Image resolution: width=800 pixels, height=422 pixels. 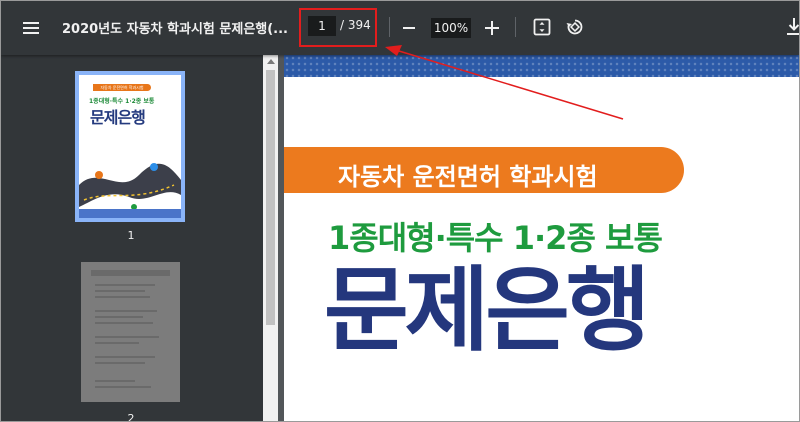 What do you see at coordinates (495, 238) in the screenshot?
I see `page-subtitle: 1종대형·특수 1·2종 보통` at bounding box center [495, 238].